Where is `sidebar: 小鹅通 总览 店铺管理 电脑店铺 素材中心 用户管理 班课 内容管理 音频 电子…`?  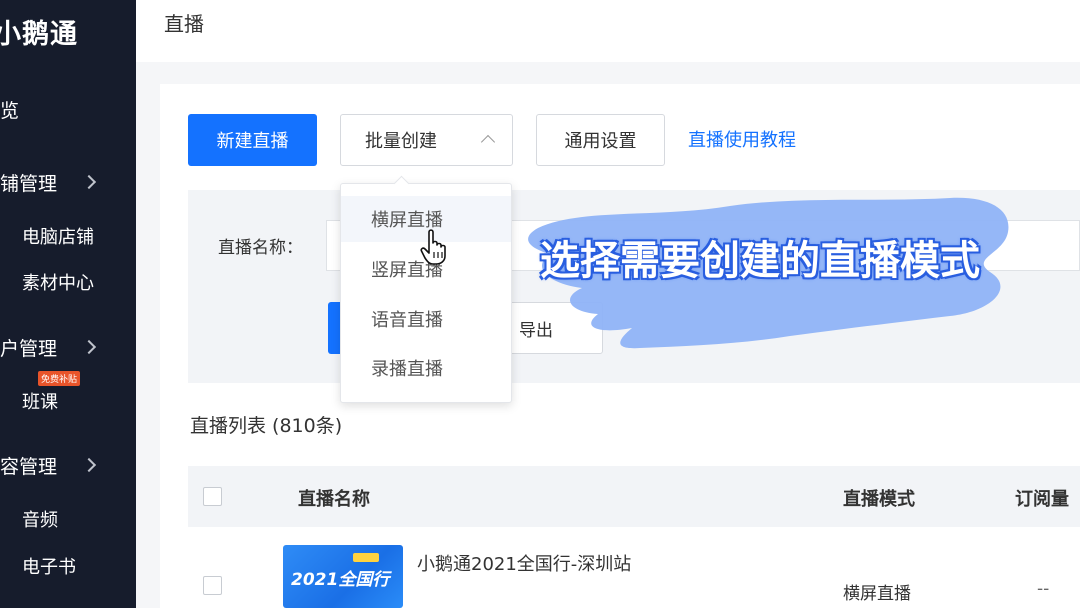
sidebar: 小鹅通 总览 店铺管理 电脑店铺 素材中心 用户管理 班课 内容管理 音频 电子… is located at coordinates (68, 304).